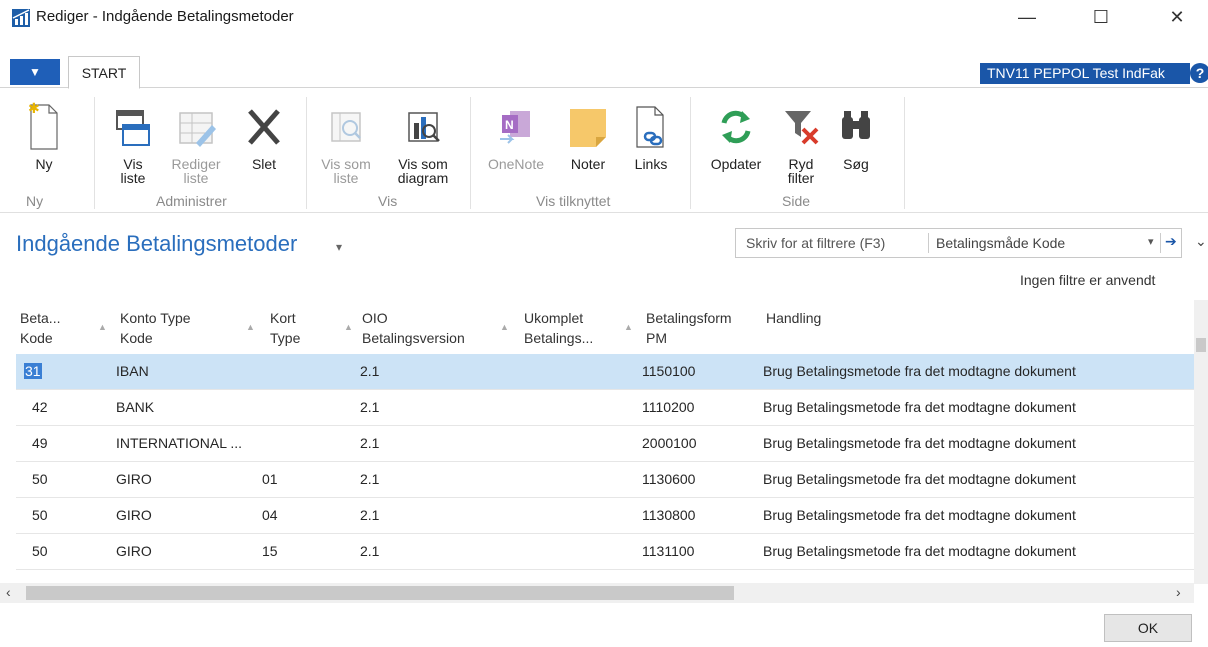  What do you see at coordinates (1201, 241) in the screenshot?
I see `collapse-chevron-icon: ⌄` at bounding box center [1201, 241].